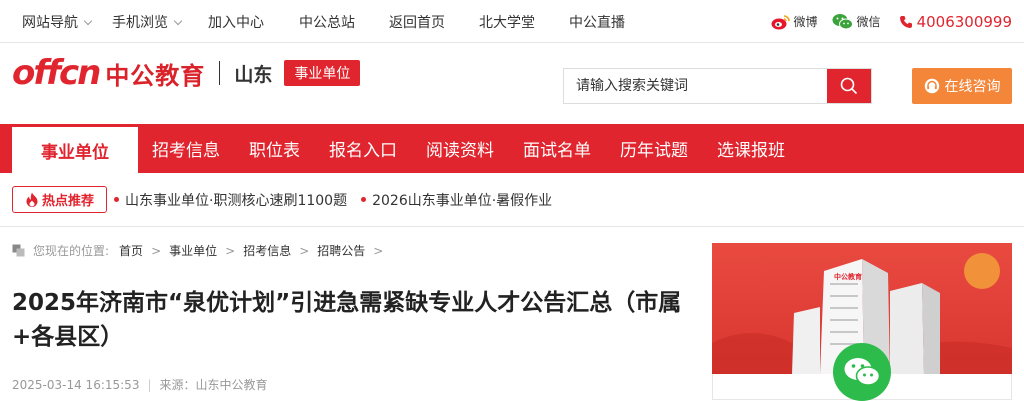 This screenshot has height=401, width=1024. I want to click on hot-item: 山东事业单位·职测核心速刷1100题, so click(230, 200).